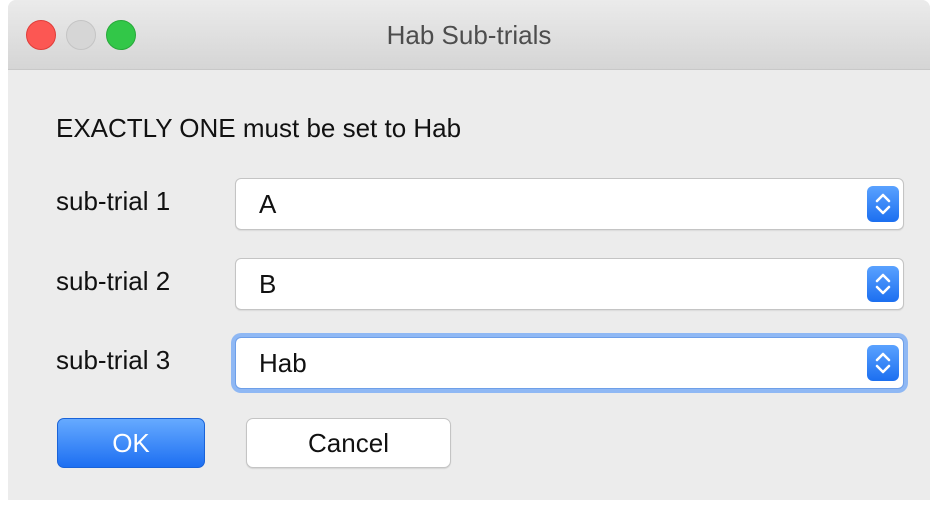  What do you see at coordinates (268, 284) in the screenshot?
I see `sub-trial-2-value: B` at bounding box center [268, 284].